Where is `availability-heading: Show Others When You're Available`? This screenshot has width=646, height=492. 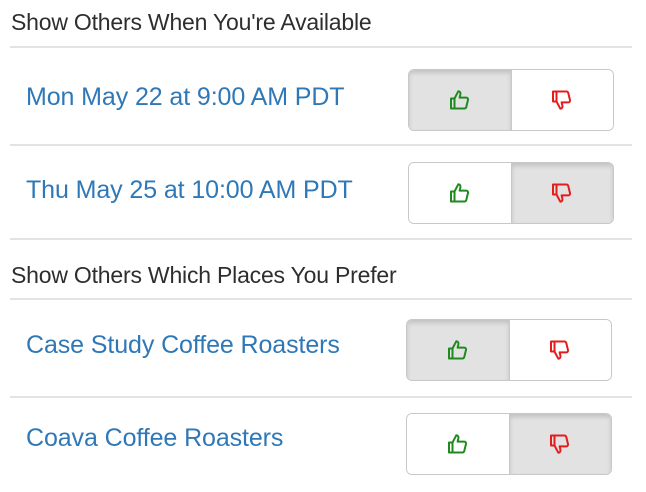 availability-heading: Show Others When You're Available is located at coordinates (191, 22).